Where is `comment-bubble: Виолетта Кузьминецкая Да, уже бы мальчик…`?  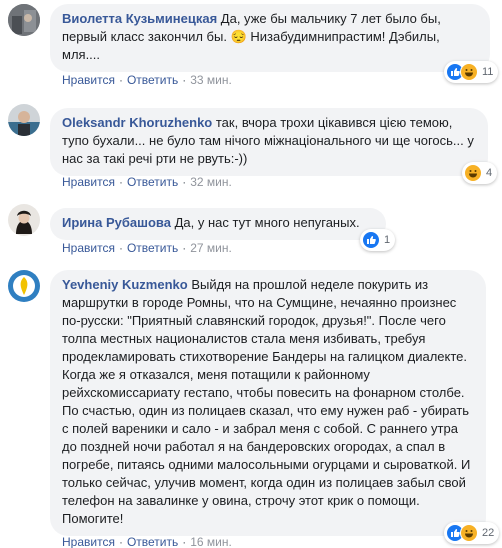 comment-bubble: Виолетта Кузьминецкая Да, уже бы мальчик… is located at coordinates (270, 38).